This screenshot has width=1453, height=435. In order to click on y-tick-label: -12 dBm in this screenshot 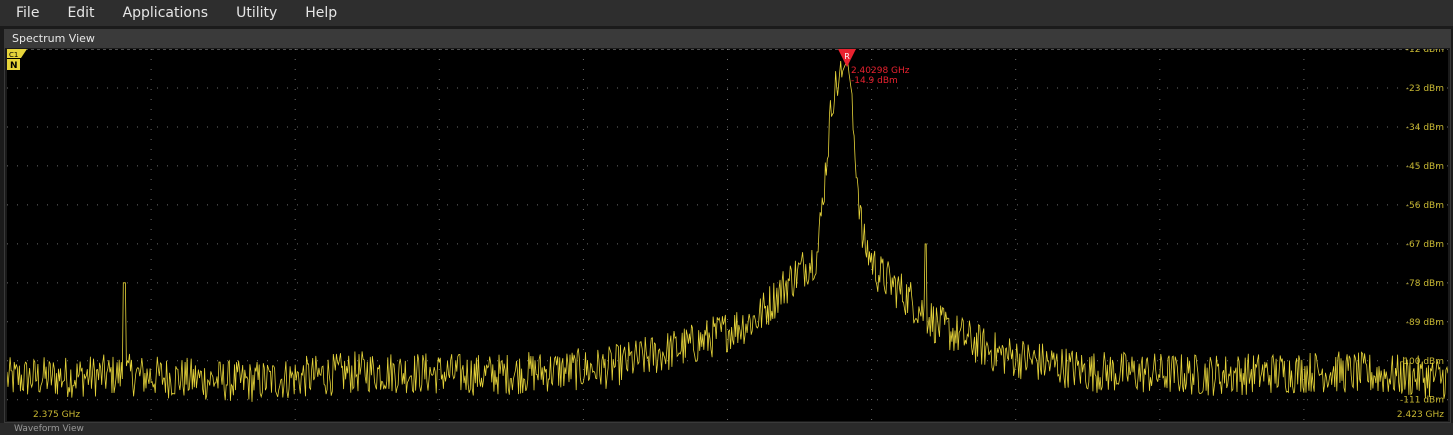, I will do `click(1425, 52)`.